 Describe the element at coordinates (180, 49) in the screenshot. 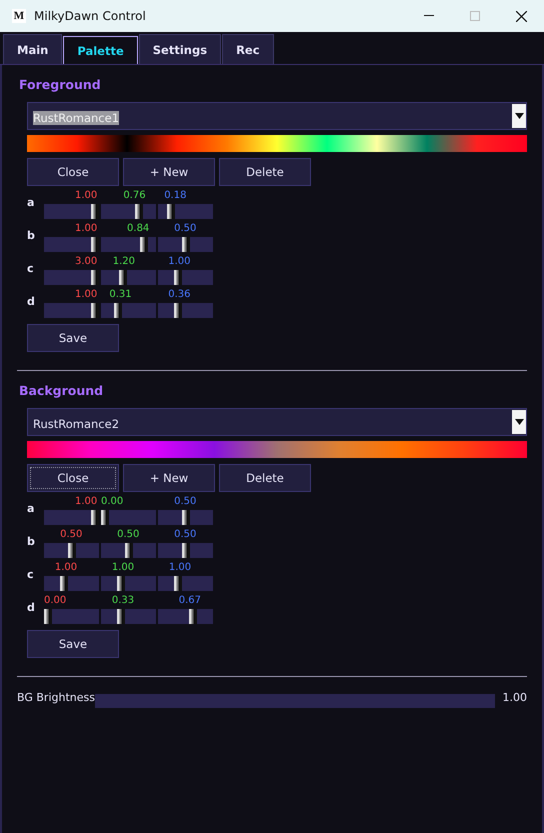

I see `tab: Settings` at that location.